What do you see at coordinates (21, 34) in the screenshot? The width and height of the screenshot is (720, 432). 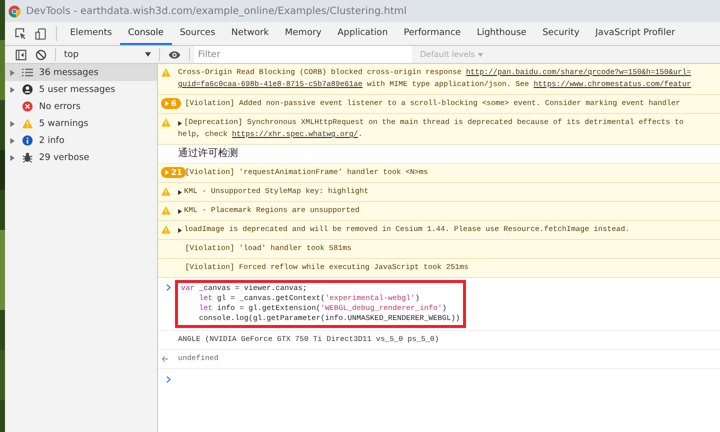 I see `inspect-icon` at bounding box center [21, 34].